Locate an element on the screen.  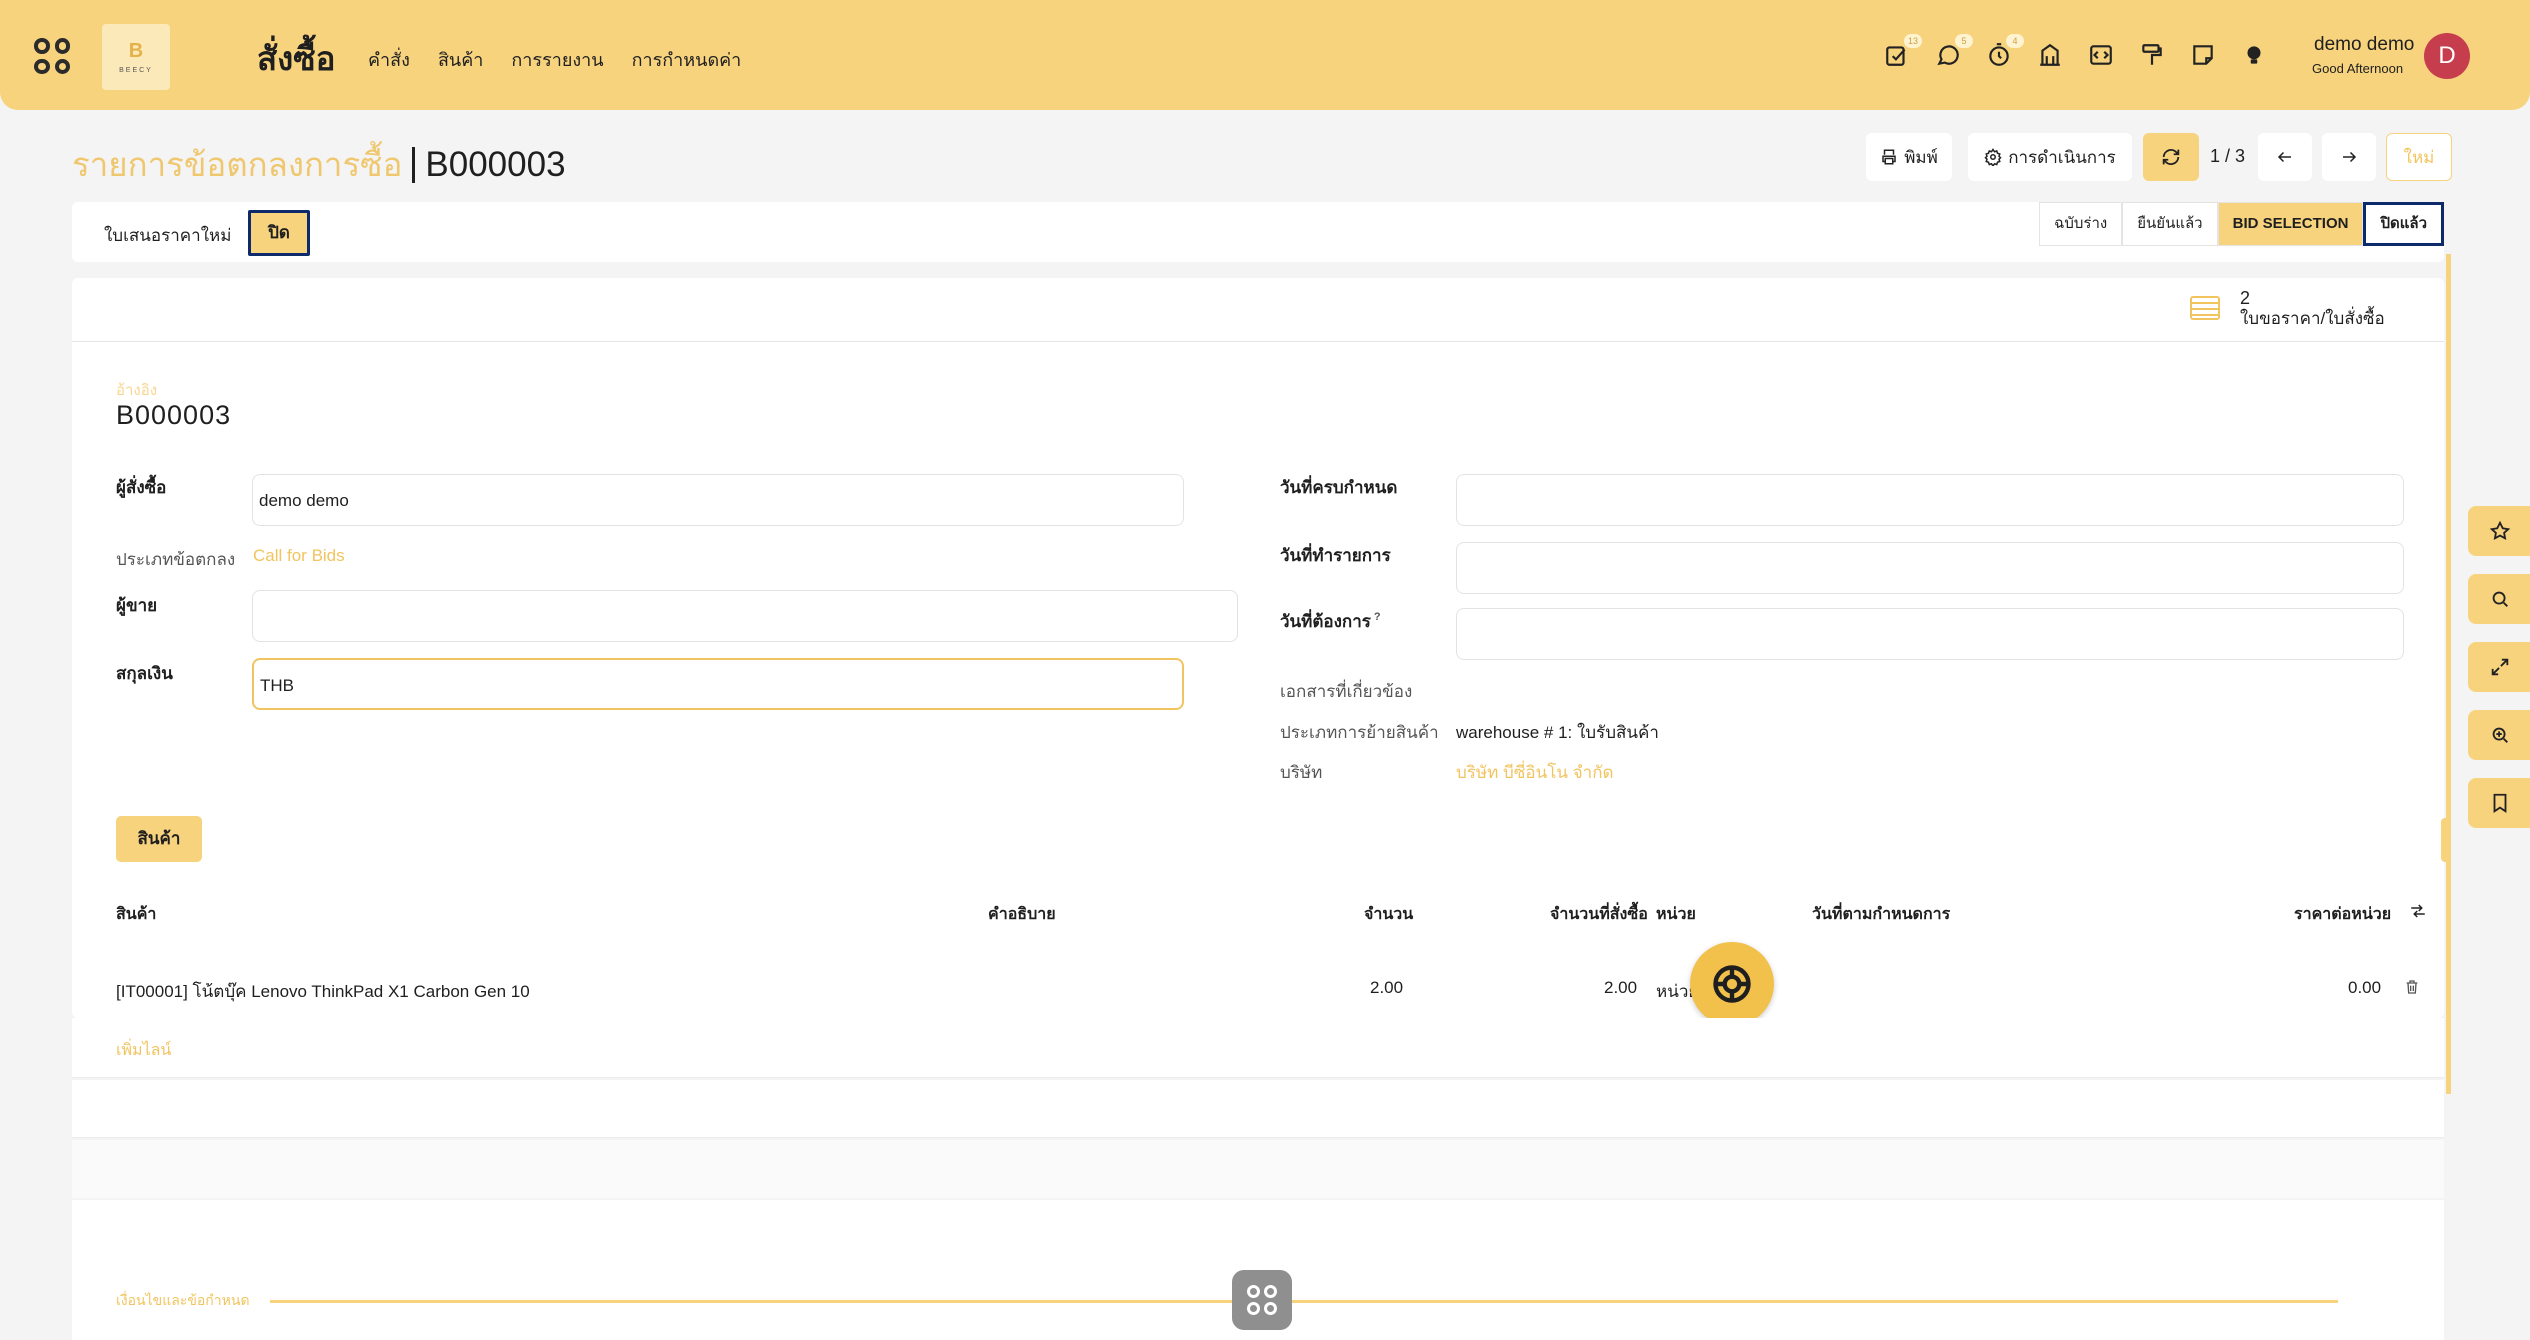
bank-icon is located at coordinates (2050, 55).